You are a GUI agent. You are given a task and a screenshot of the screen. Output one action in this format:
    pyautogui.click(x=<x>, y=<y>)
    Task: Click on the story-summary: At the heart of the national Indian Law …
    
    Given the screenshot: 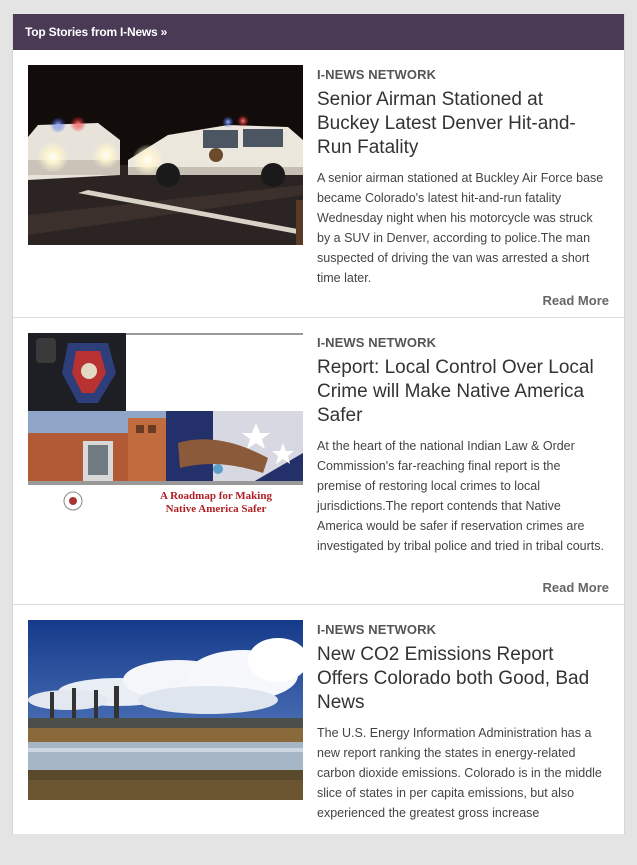 What is the action you would take?
    pyautogui.click(x=460, y=496)
    